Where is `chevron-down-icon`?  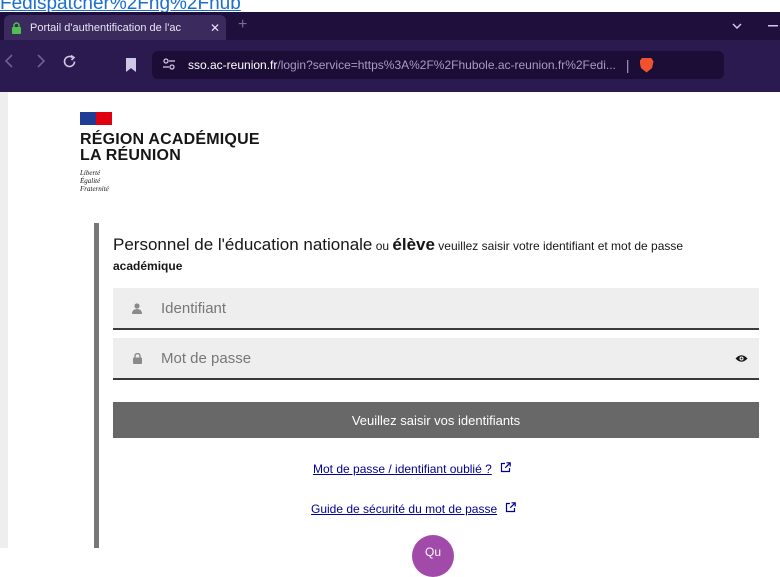 chevron-down-icon is located at coordinates (737, 25).